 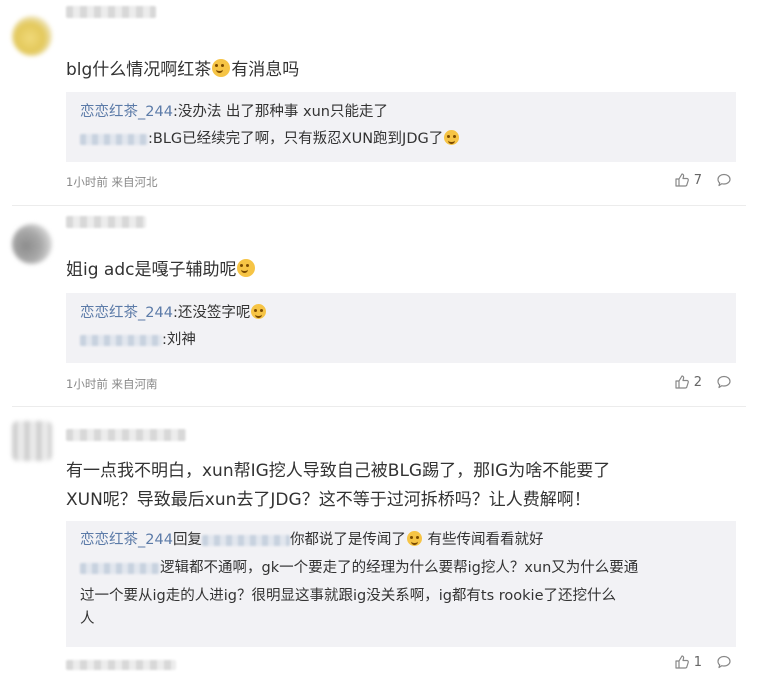 What do you see at coordinates (183, 69) in the screenshot?
I see `comment-text: blg什么情况啊红茶 有消息吗` at bounding box center [183, 69].